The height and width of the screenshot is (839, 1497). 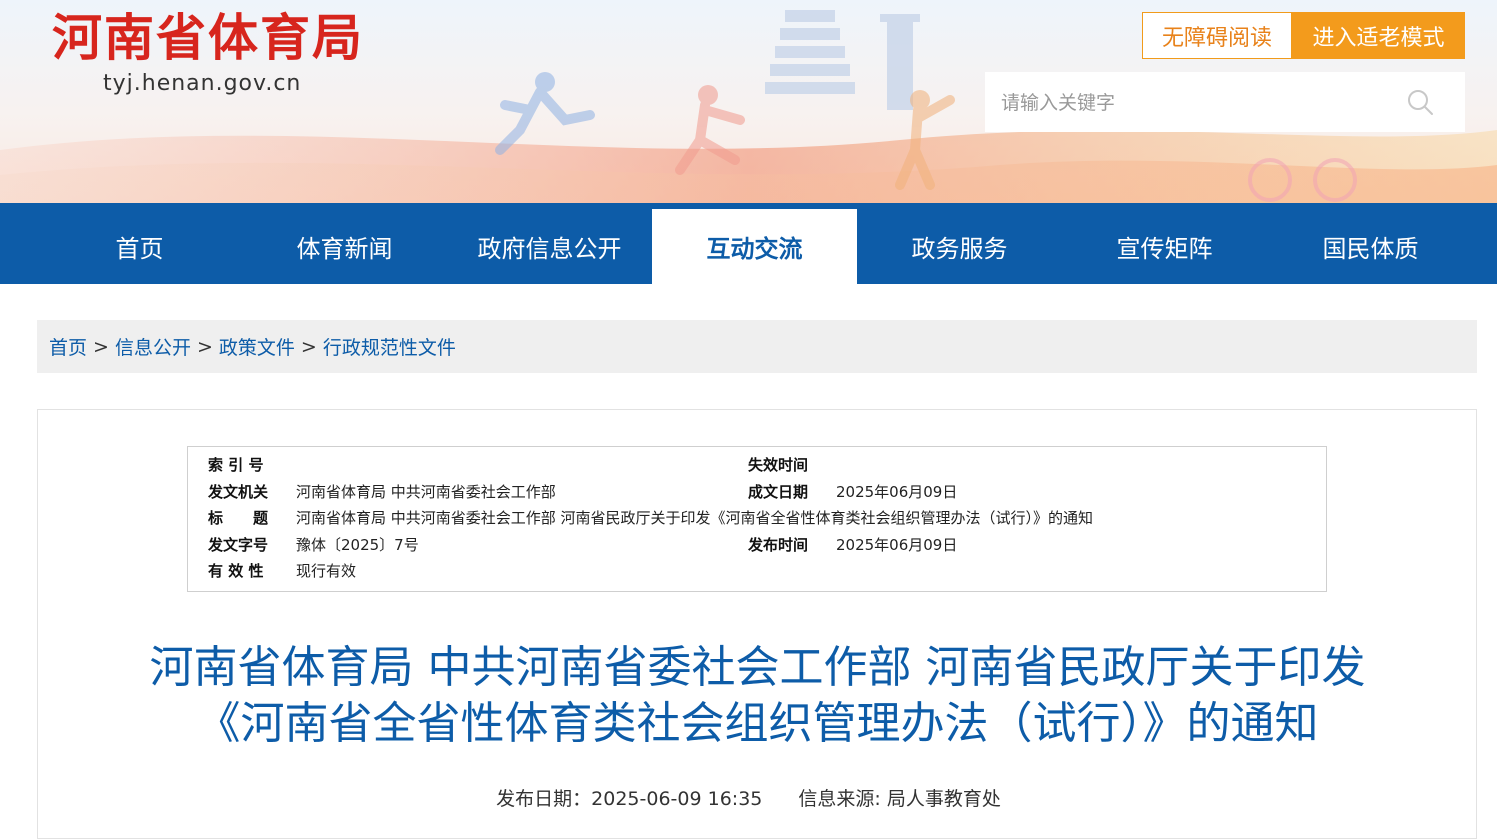 I want to click on meta-row-validity: 有 效 性 现行有效, so click(x=757, y=571).